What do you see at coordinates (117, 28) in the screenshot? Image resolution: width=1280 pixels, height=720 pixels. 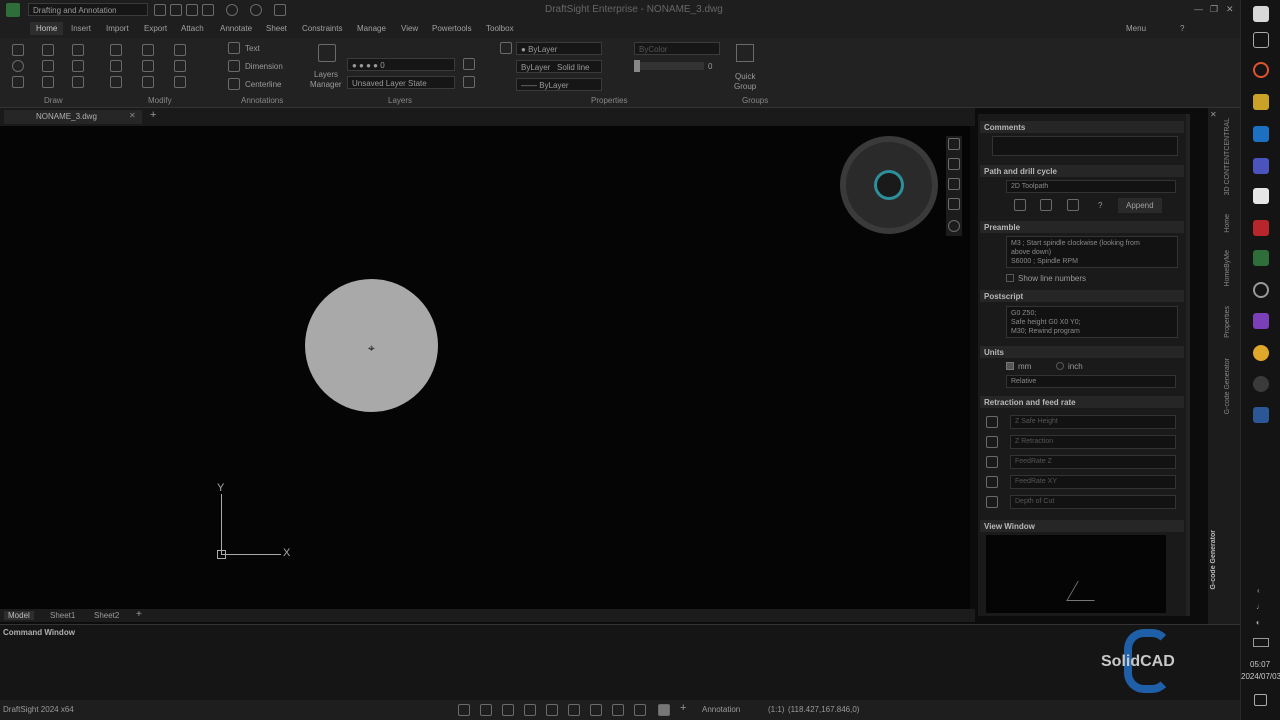 I see `tab-import: Import` at bounding box center [117, 28].